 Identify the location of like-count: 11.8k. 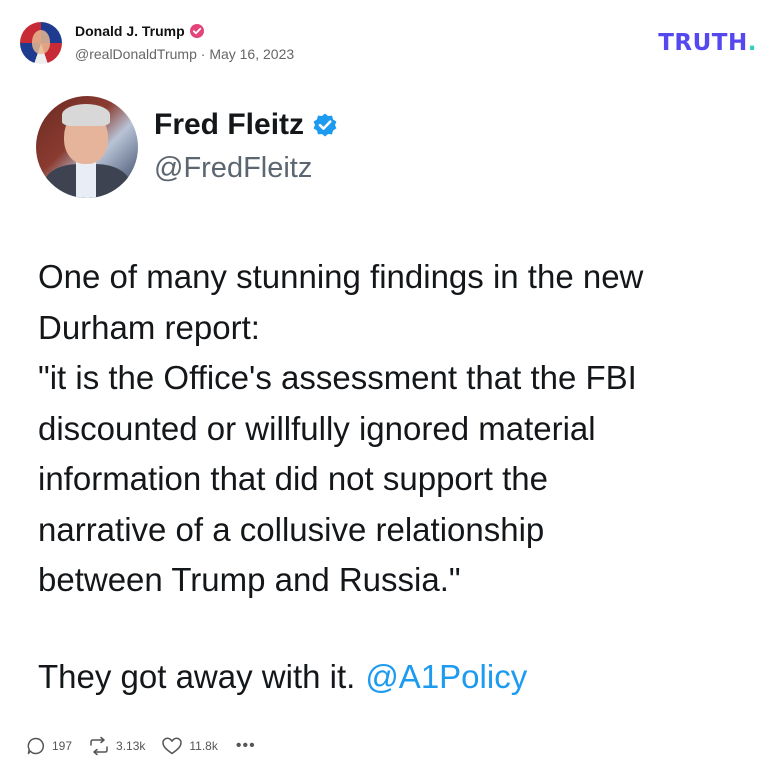
(203, 746).